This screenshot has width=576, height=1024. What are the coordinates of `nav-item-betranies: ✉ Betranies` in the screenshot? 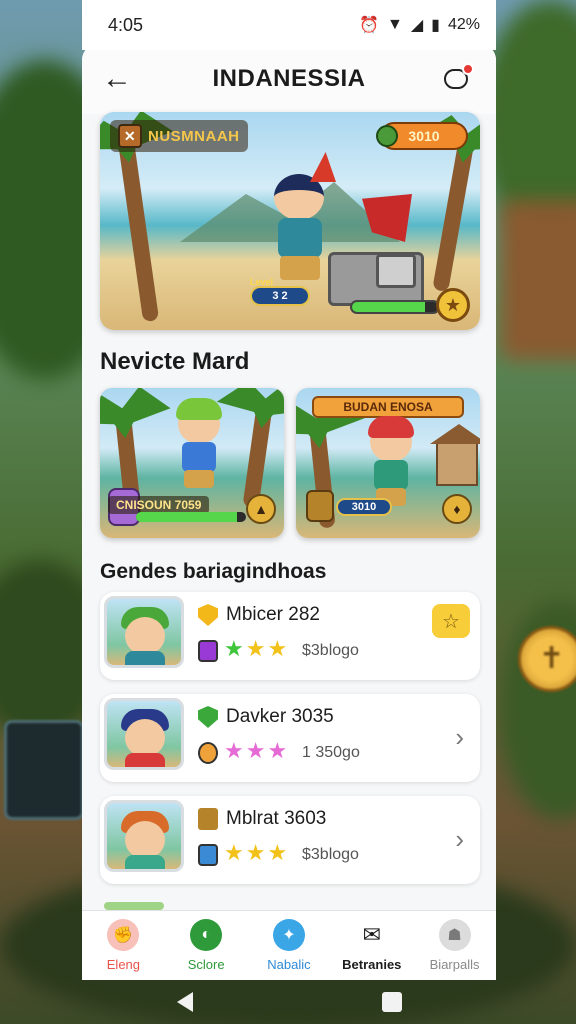 It's located at (372, 945).